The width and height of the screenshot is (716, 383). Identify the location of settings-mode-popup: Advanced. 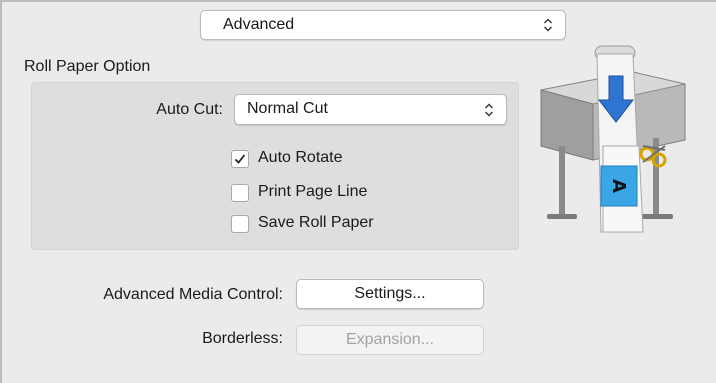
(383, 25).